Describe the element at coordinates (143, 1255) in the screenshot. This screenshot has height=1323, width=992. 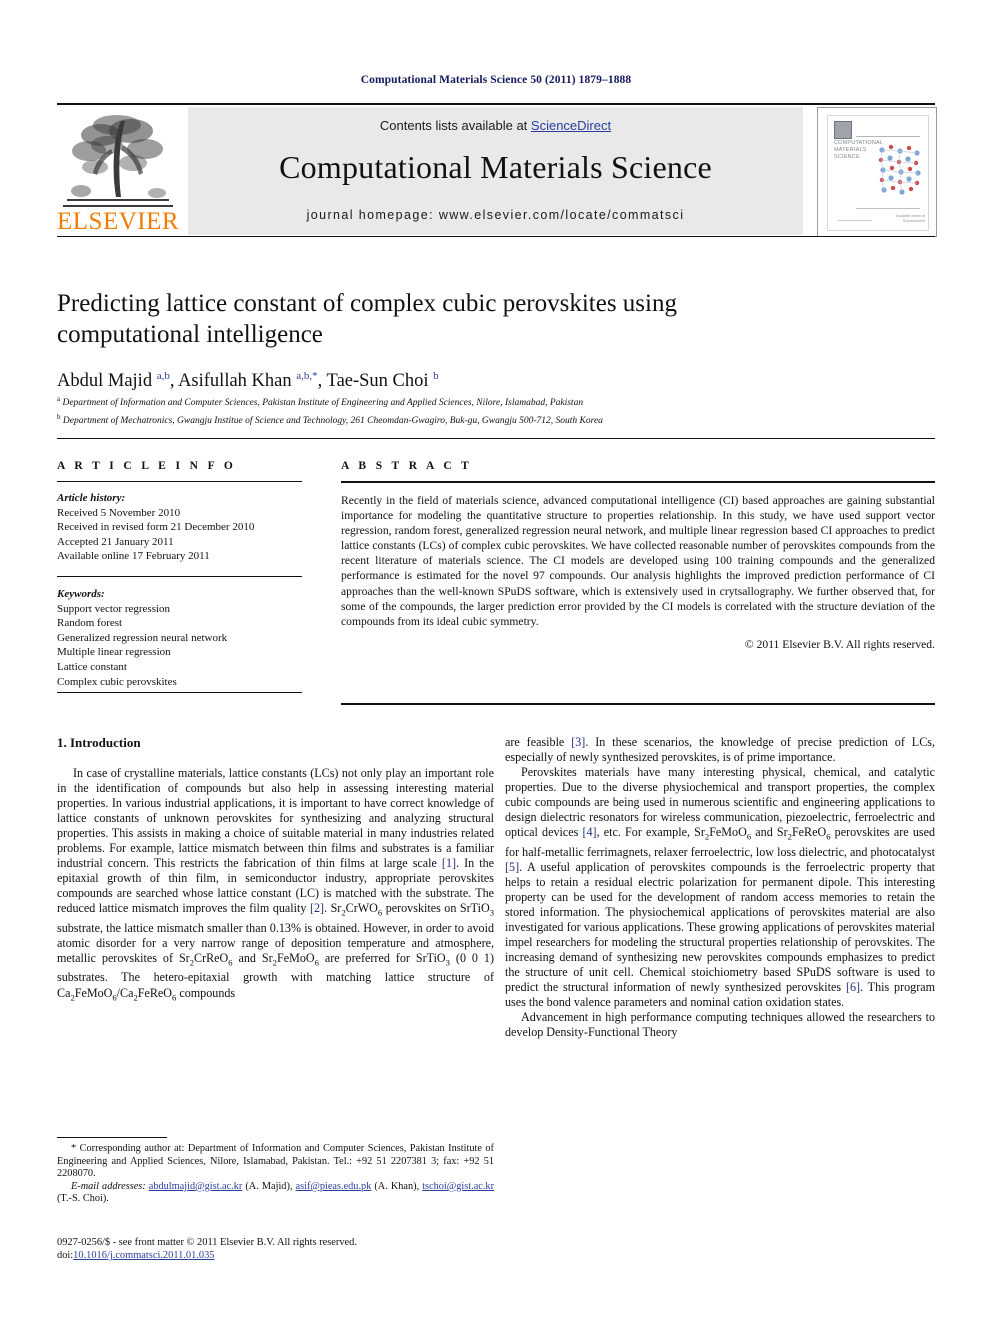
I see `doi-link: 10.1016/j.commatsci.2011.01.035` at that location.